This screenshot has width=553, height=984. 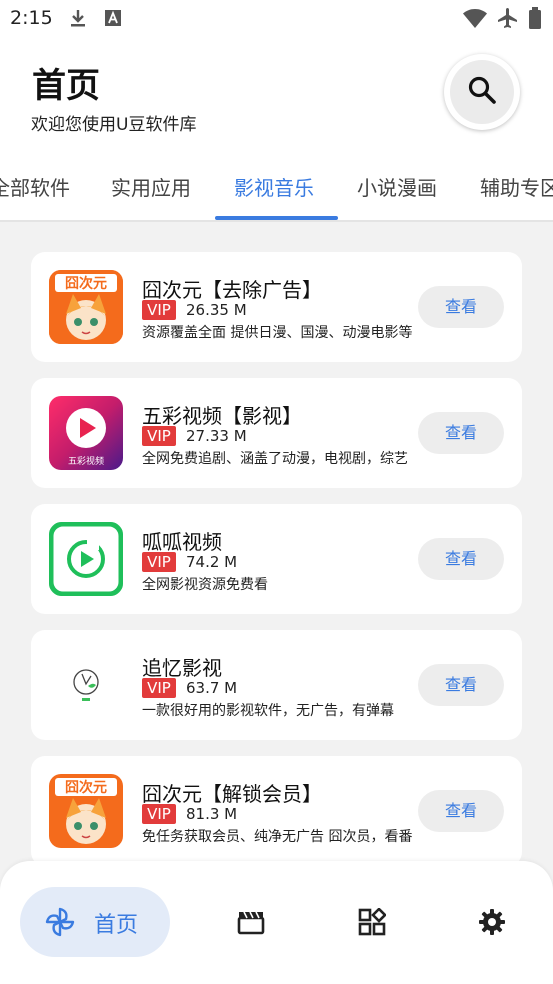 I want to click on download-icon, so click(x=78, y=20).